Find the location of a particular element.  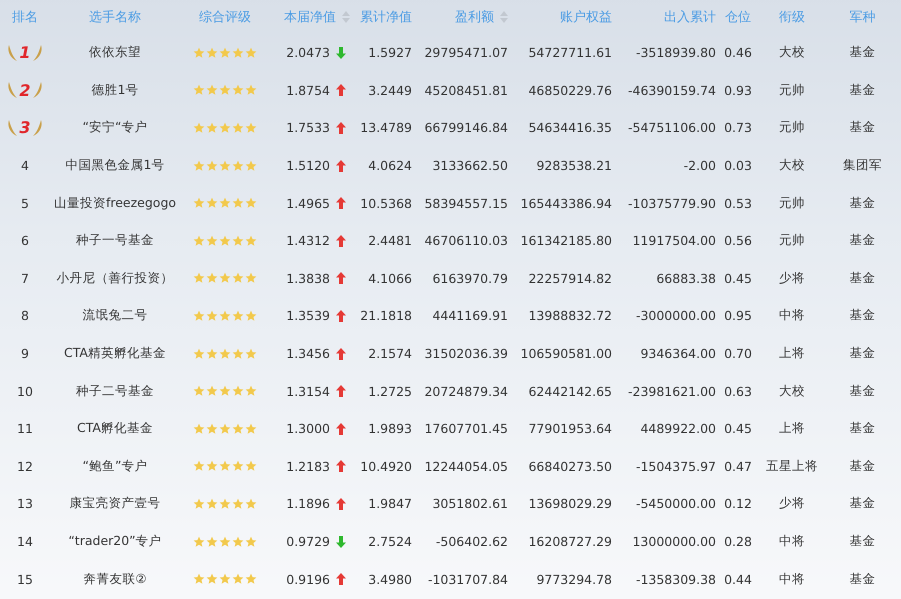

profit-amount: 66799146.84 is located at coordinates (466, 128).